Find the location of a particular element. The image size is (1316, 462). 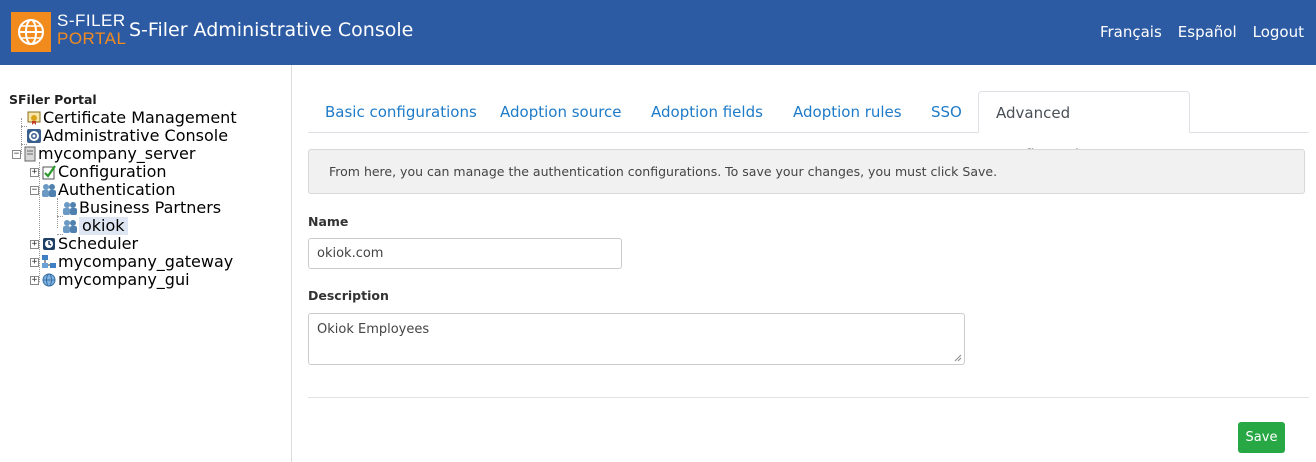

description-text: Okiok Employees is located at coordinates (373, 329).